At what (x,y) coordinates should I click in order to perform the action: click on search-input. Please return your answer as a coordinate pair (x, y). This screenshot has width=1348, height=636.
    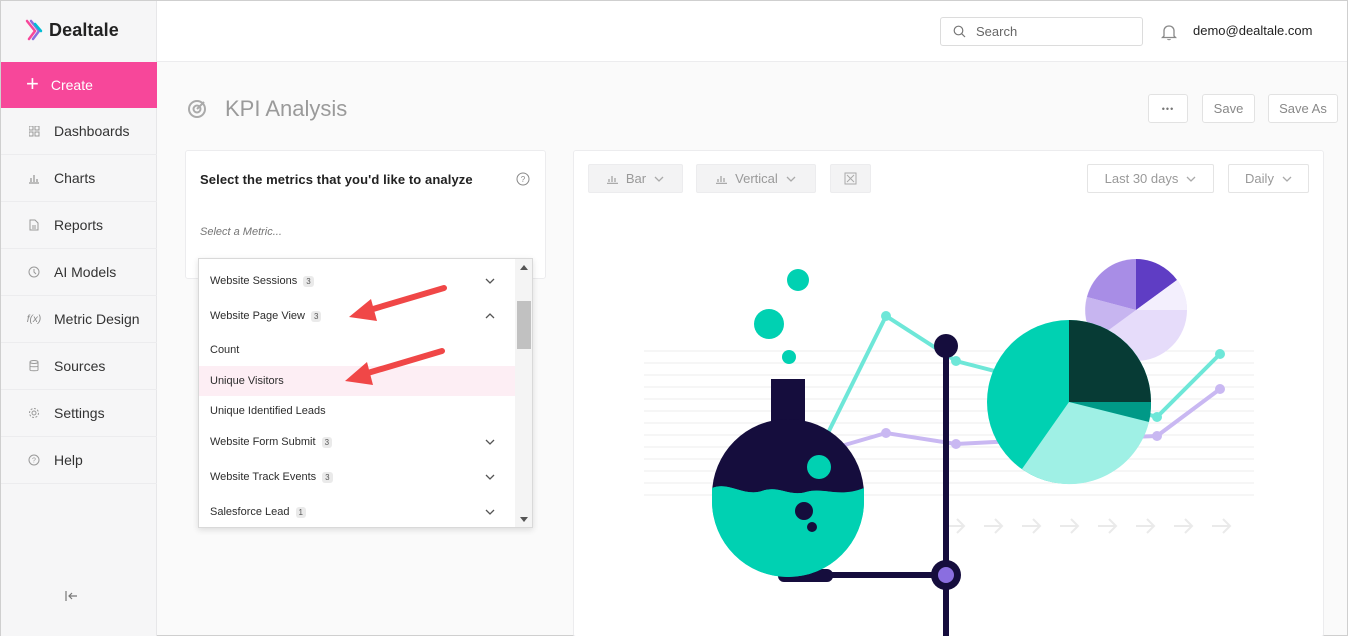
    Looking at the image, I should click on (1051, 31).